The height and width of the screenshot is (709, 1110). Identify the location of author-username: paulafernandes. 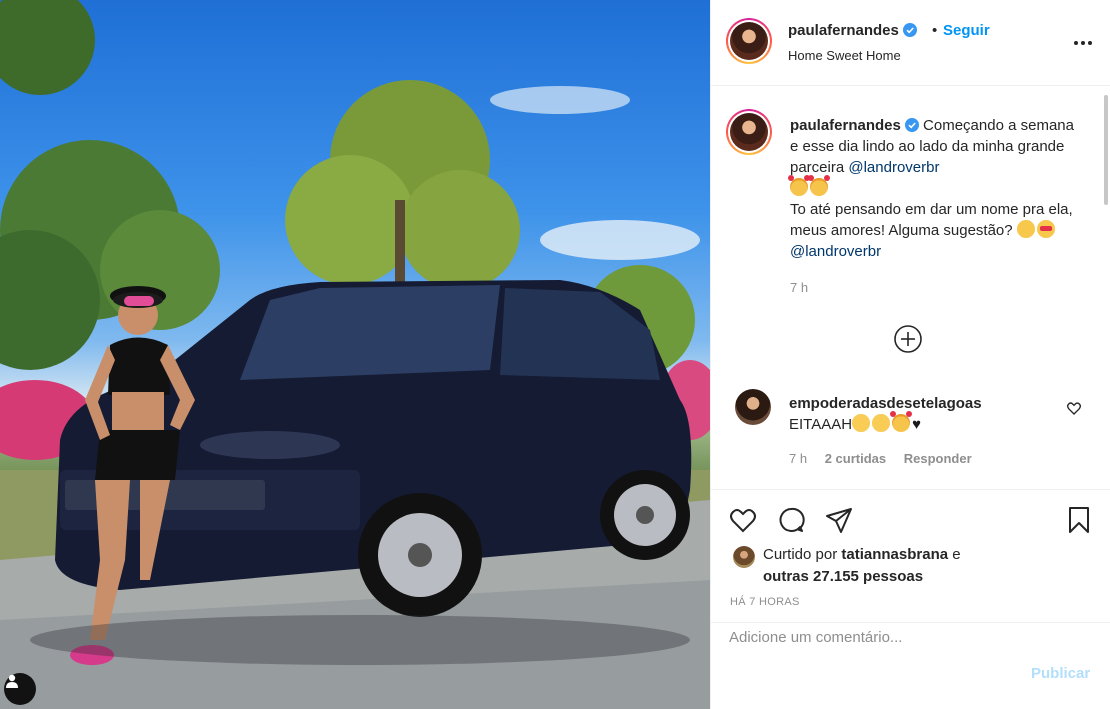
(852, 30).